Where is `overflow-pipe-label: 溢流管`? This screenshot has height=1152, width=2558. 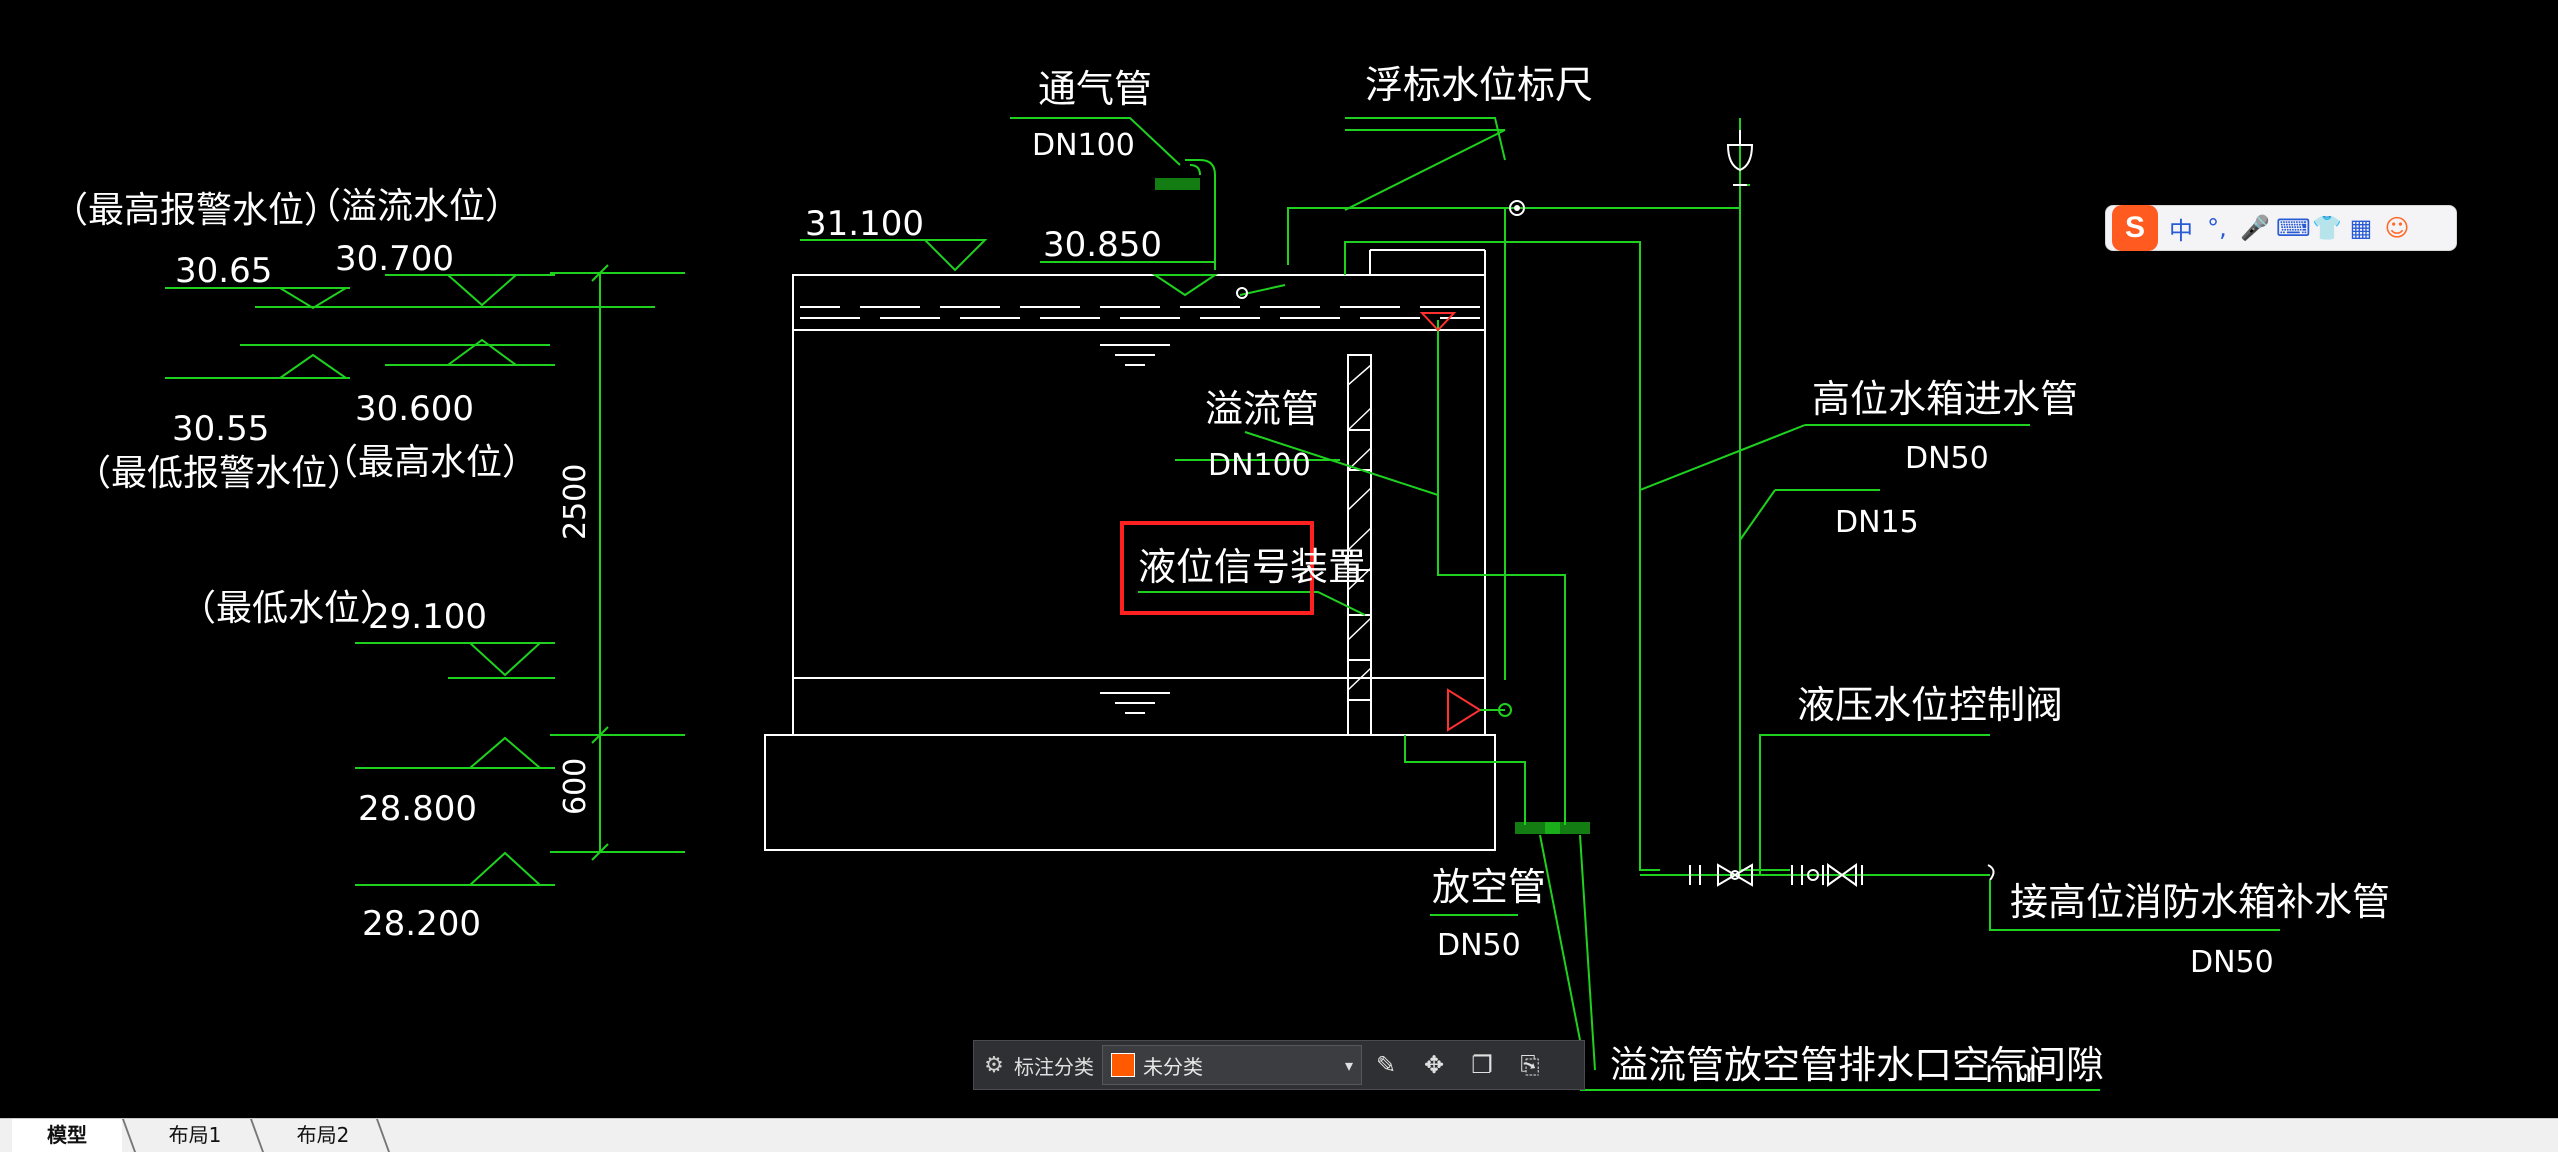 overflow-pipe-label: 溢流管 is located at coordinates (1262, 409).